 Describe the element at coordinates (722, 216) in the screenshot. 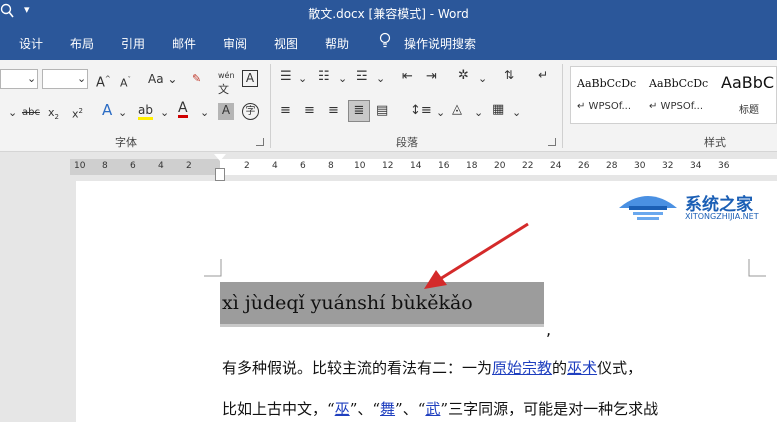

I see `watermark-url: XITONGZHIJIA.NET` at that location.